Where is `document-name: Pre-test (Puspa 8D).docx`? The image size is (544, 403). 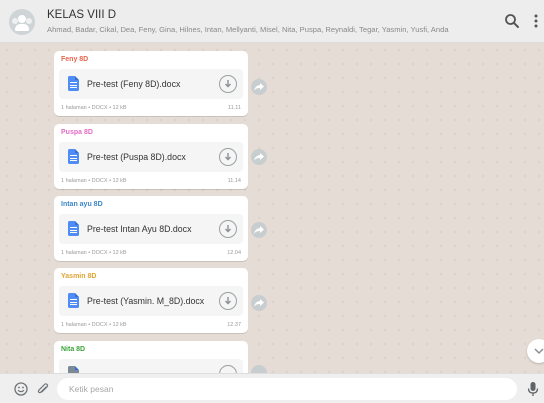 document-name: Pre-test (Puspa 8D).docx is located at coordinates (136, 157).